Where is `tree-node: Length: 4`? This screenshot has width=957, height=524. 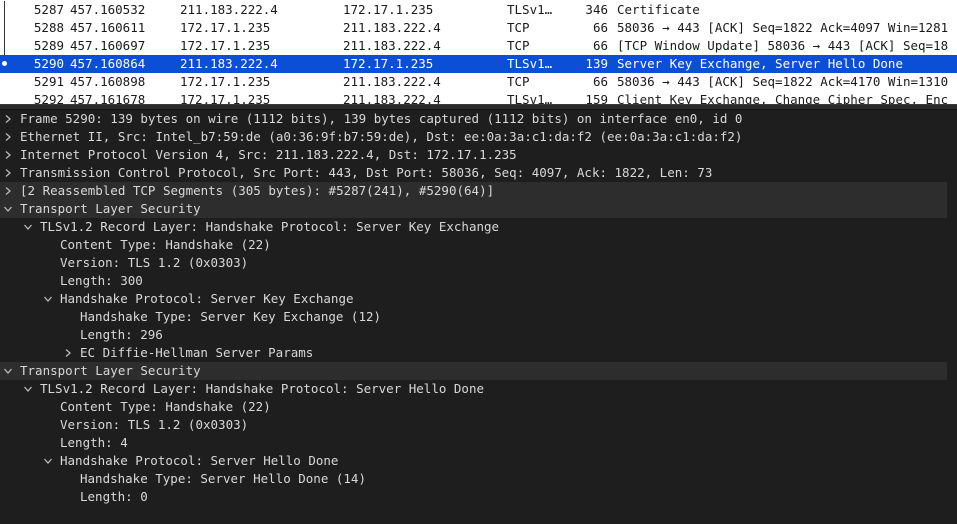 tree-node: Length: 4 is located at coordinates (473, 443).